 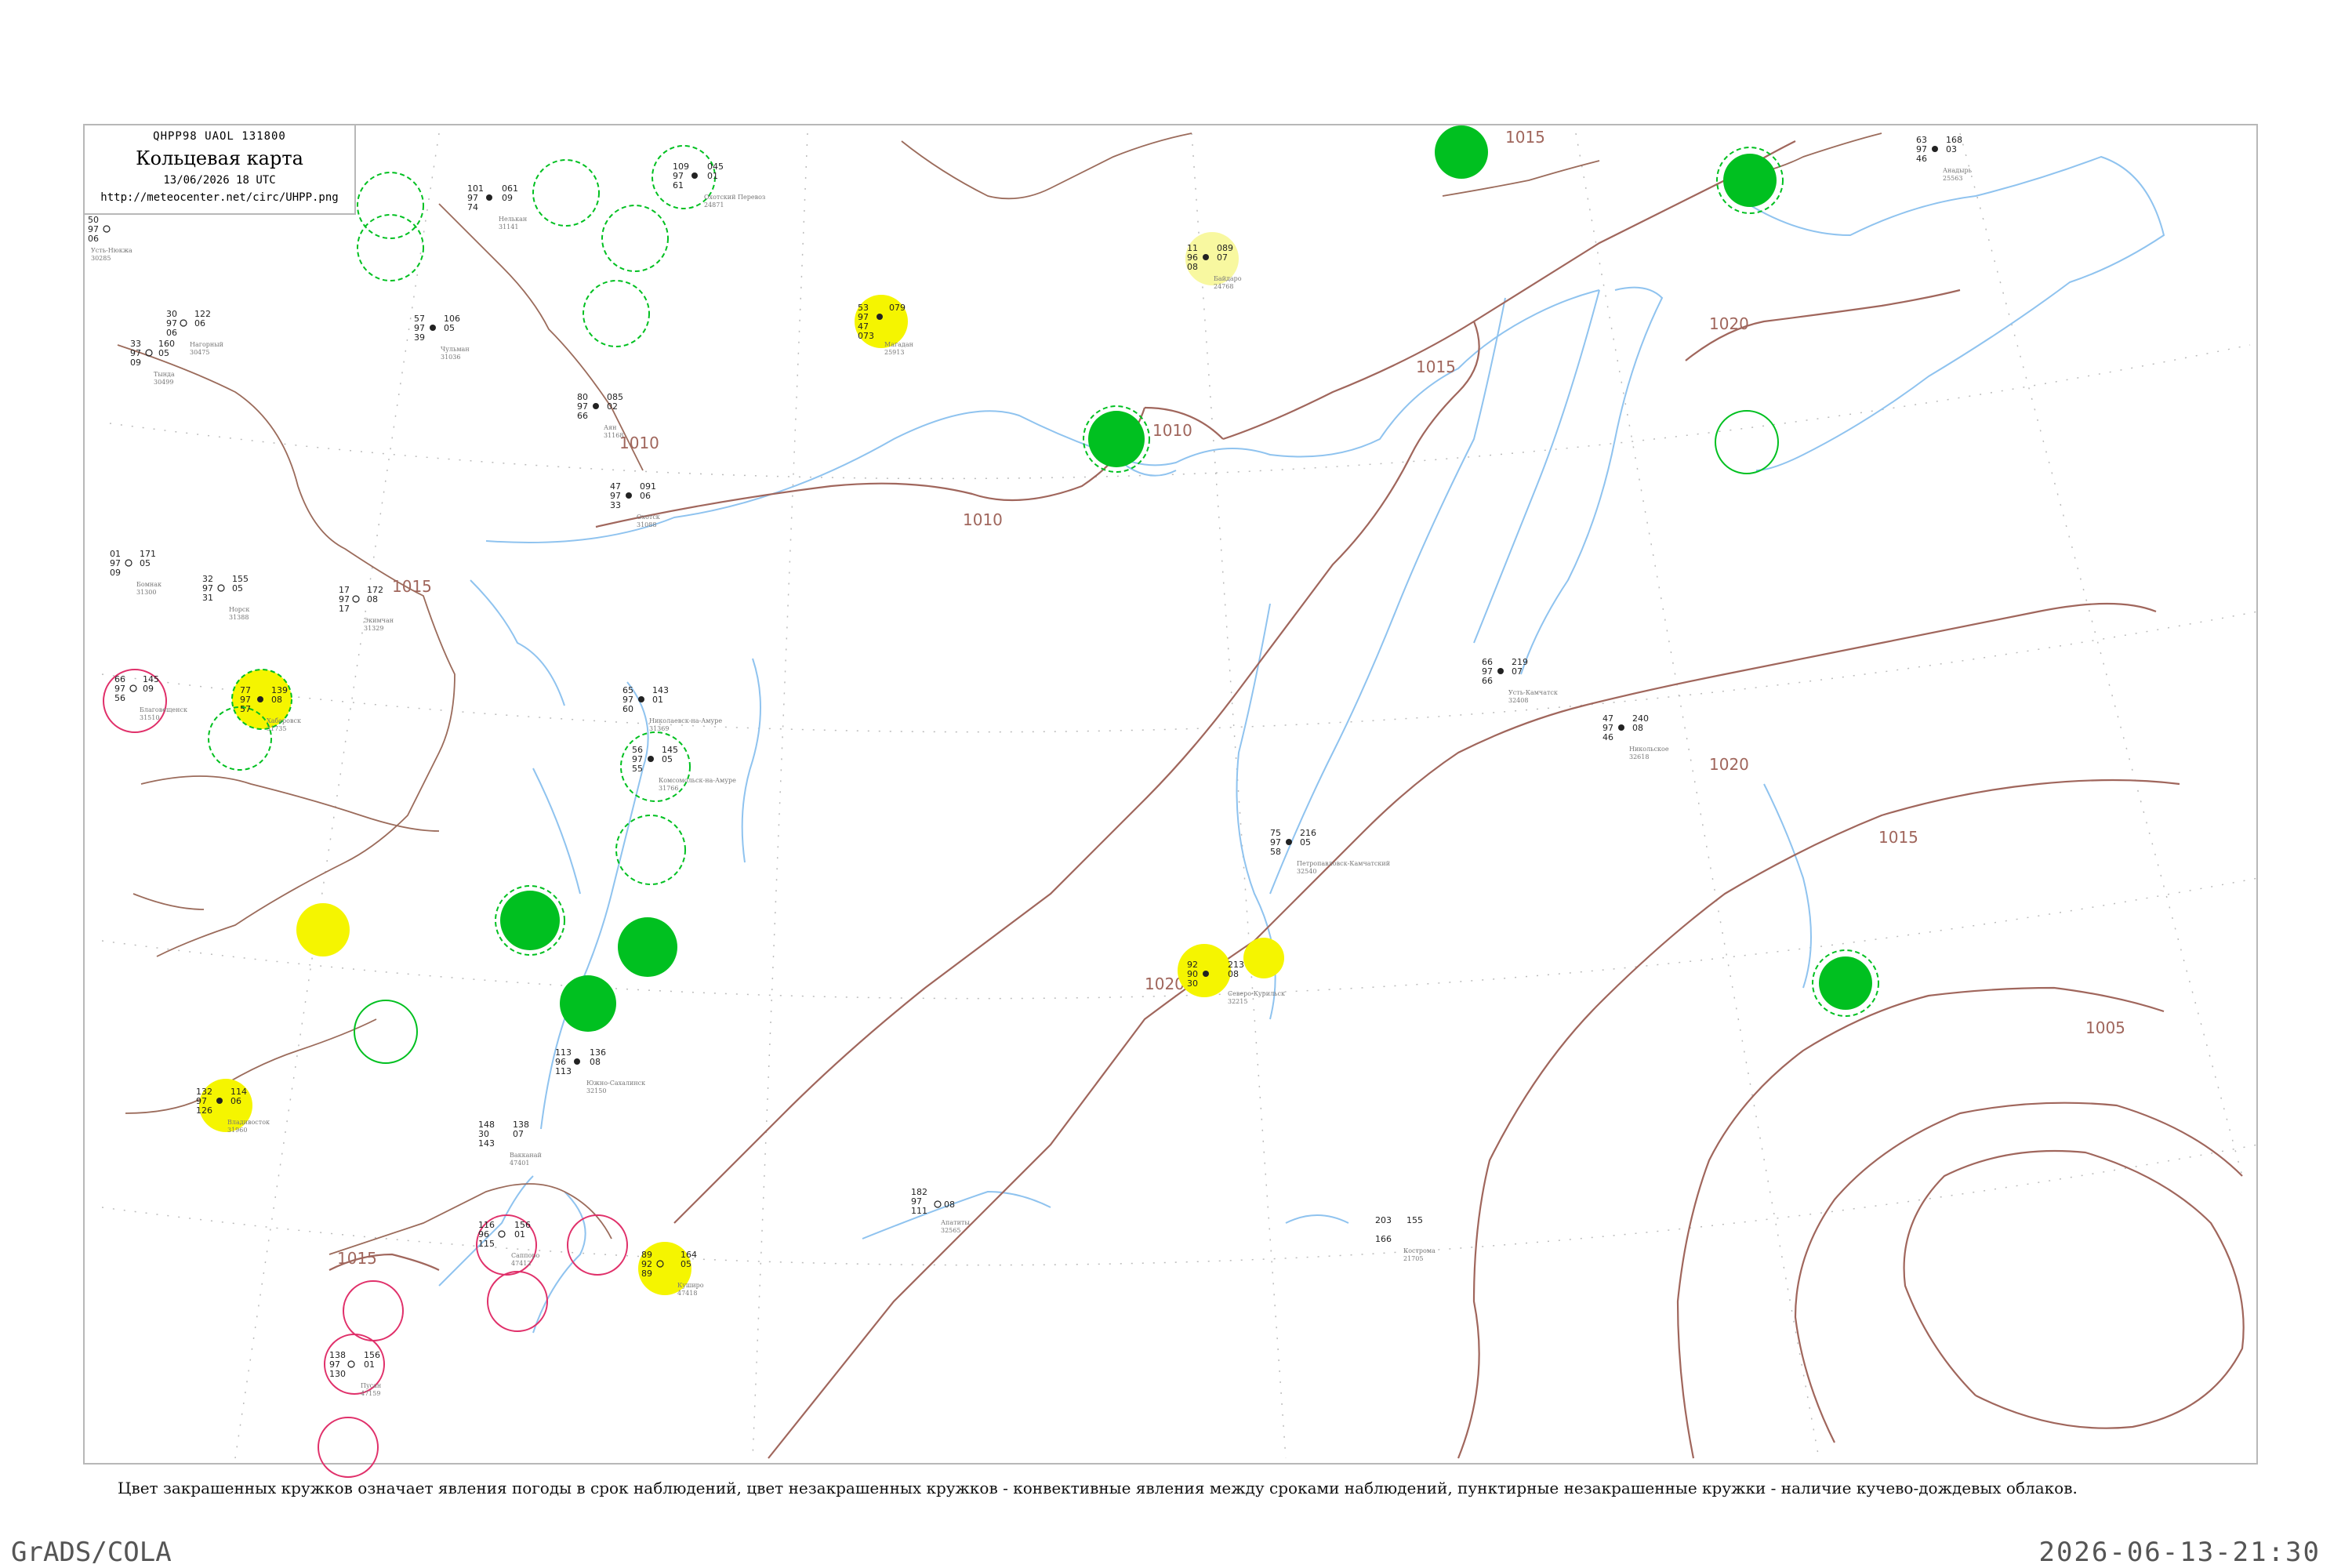 I want to click on station-id: 32150, so click(x=596, y=1090).